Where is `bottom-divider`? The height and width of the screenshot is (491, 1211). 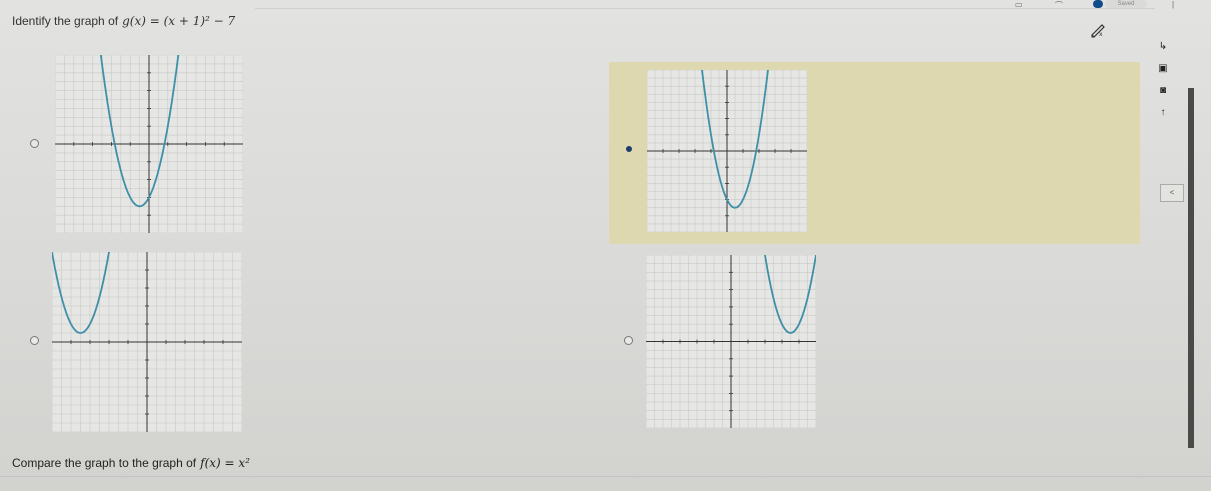 bottom-divider is located at coordinates (605, 476).